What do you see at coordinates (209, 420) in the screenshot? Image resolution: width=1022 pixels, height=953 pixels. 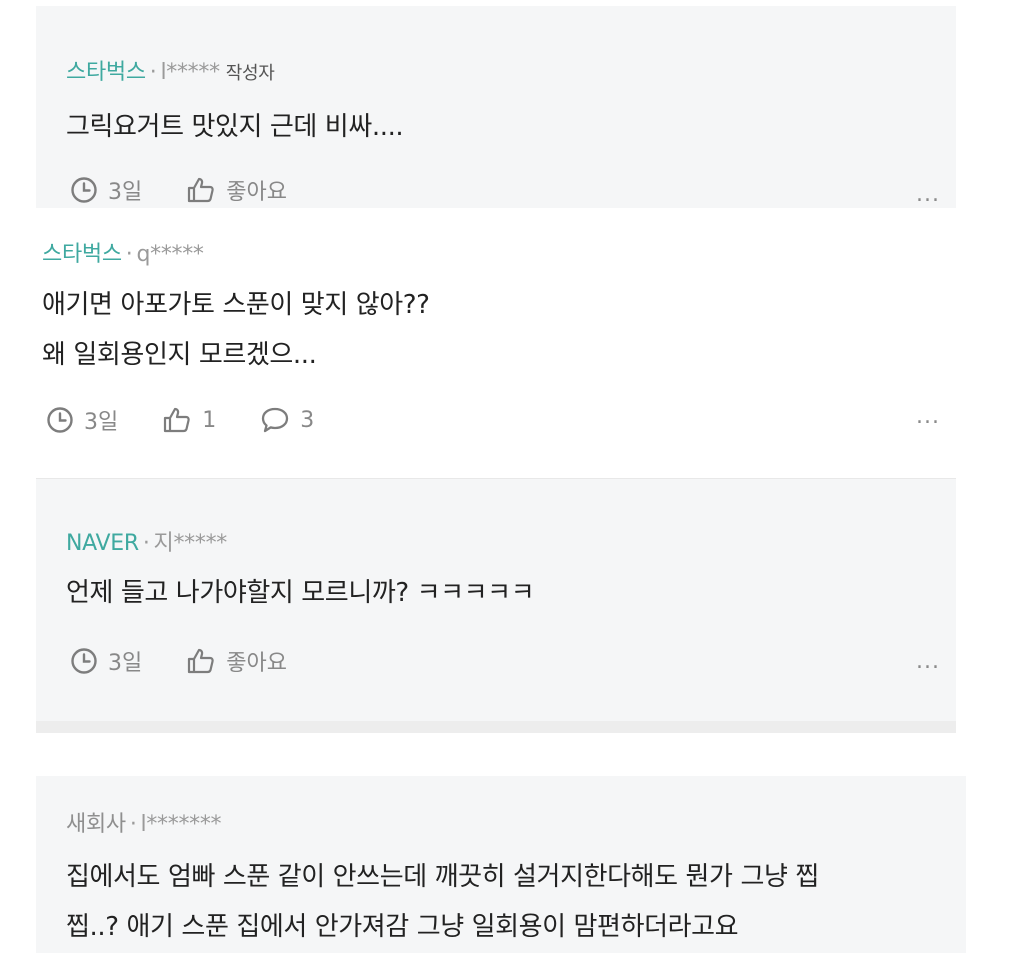 I see `like-count: 1` at bounding box center [209, 420].